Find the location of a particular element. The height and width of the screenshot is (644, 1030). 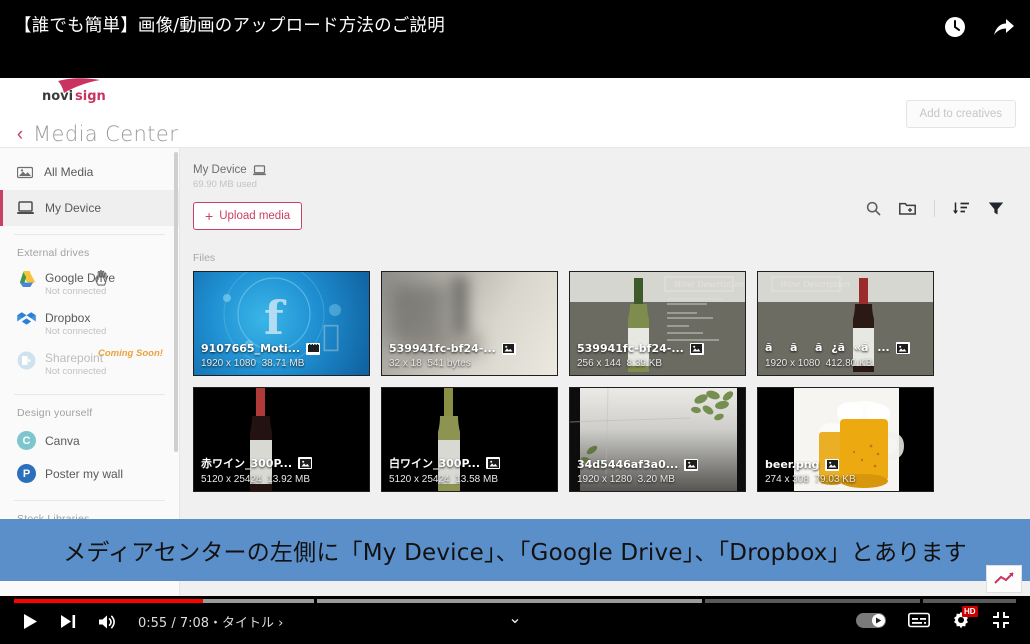

main-toolbar is located at coordinates (935, 208).